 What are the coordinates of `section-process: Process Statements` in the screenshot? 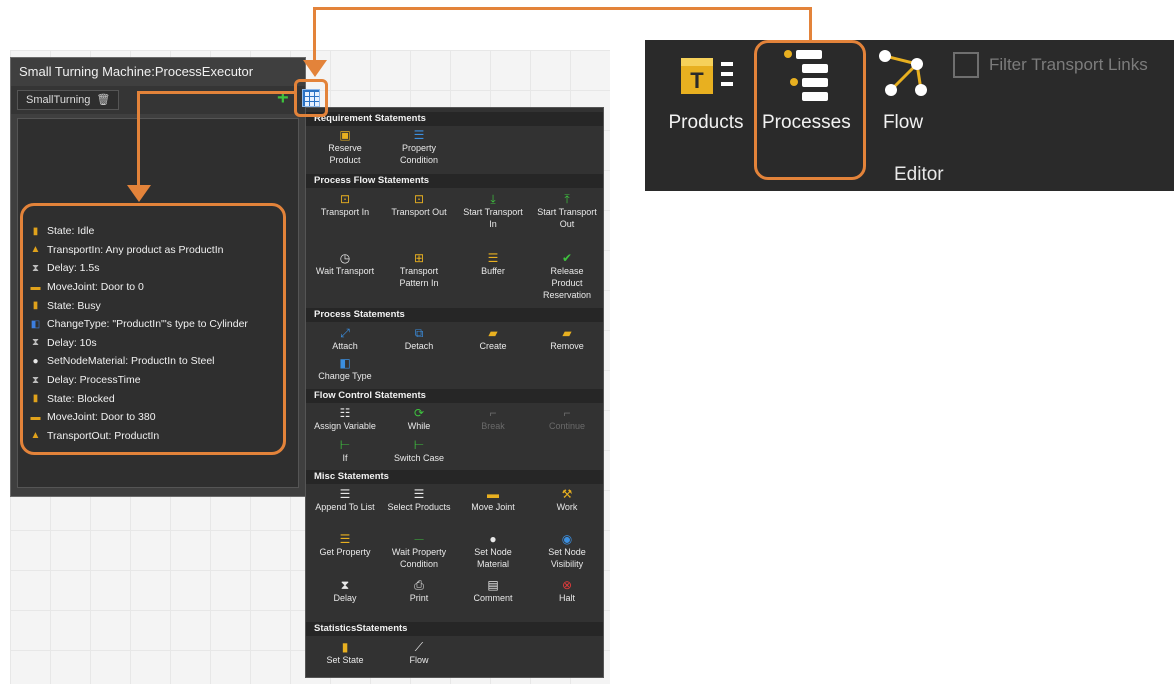 It's located at (454, 315).